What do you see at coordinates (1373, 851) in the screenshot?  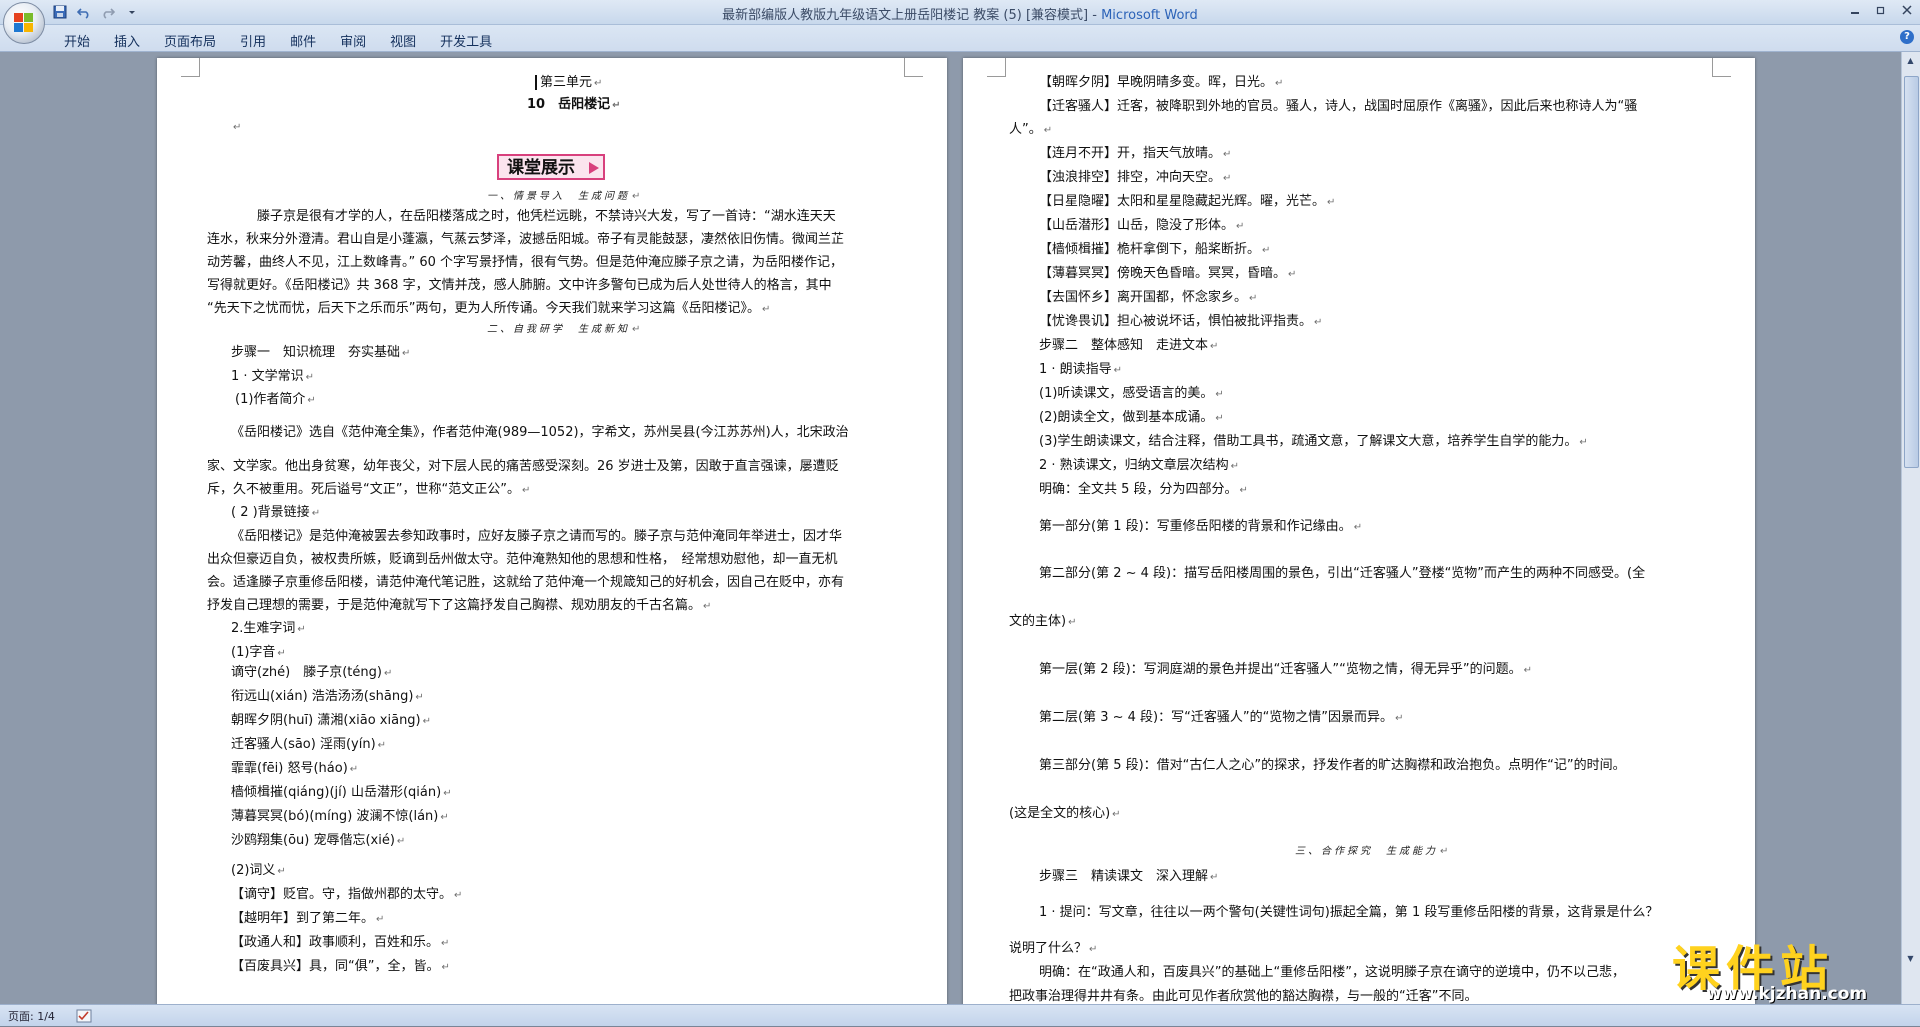 I see `section-heading-3: 三、合作探究 生成能力 ↵` at bounding box center [1373, 851].